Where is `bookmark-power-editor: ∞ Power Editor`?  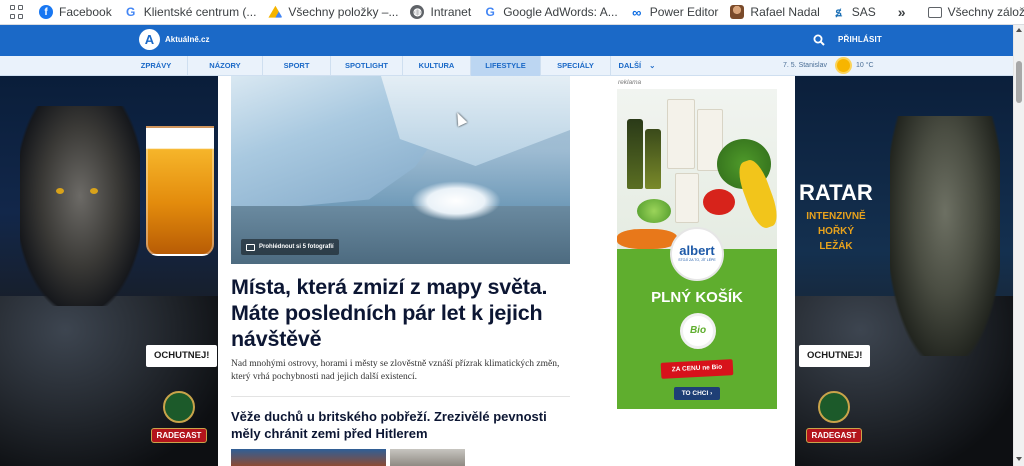 bookmark-power-editor: ∞ Power Editor is located at coordinates (674, 12).